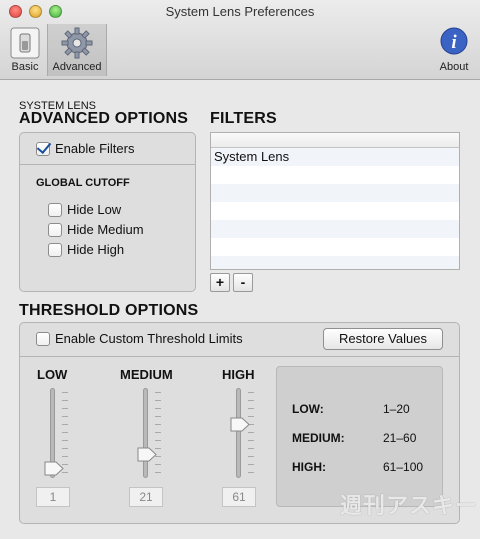 The width and height of the screenshot is (480, 539). What do you see at coordinates (335, 157) in the screenshot?
I see `filters-table-row: System Lens` at bounding box center [335, 157].